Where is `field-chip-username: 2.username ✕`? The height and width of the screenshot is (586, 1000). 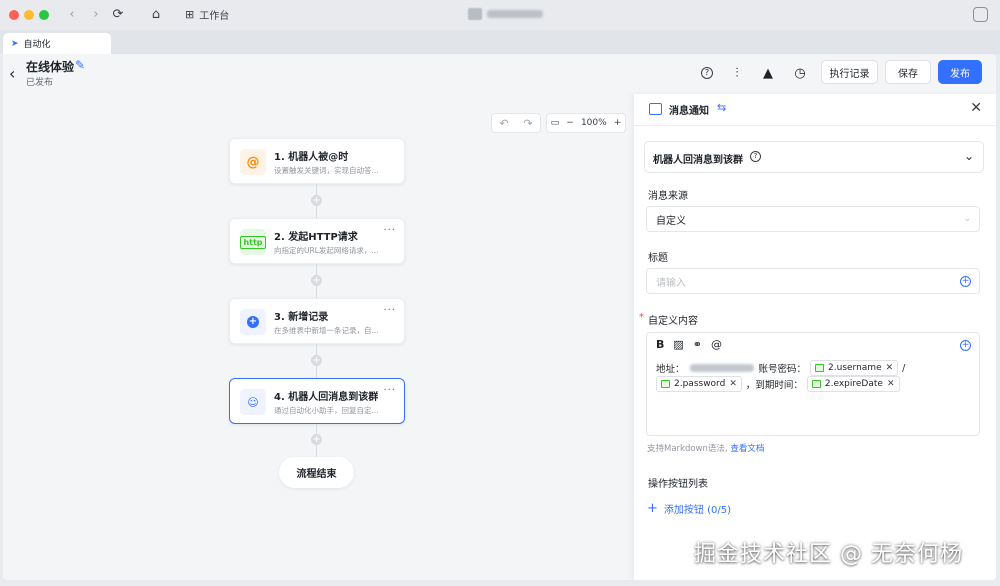
field-chip-username: 2.username ✕ is located at coordinates (854, 368).